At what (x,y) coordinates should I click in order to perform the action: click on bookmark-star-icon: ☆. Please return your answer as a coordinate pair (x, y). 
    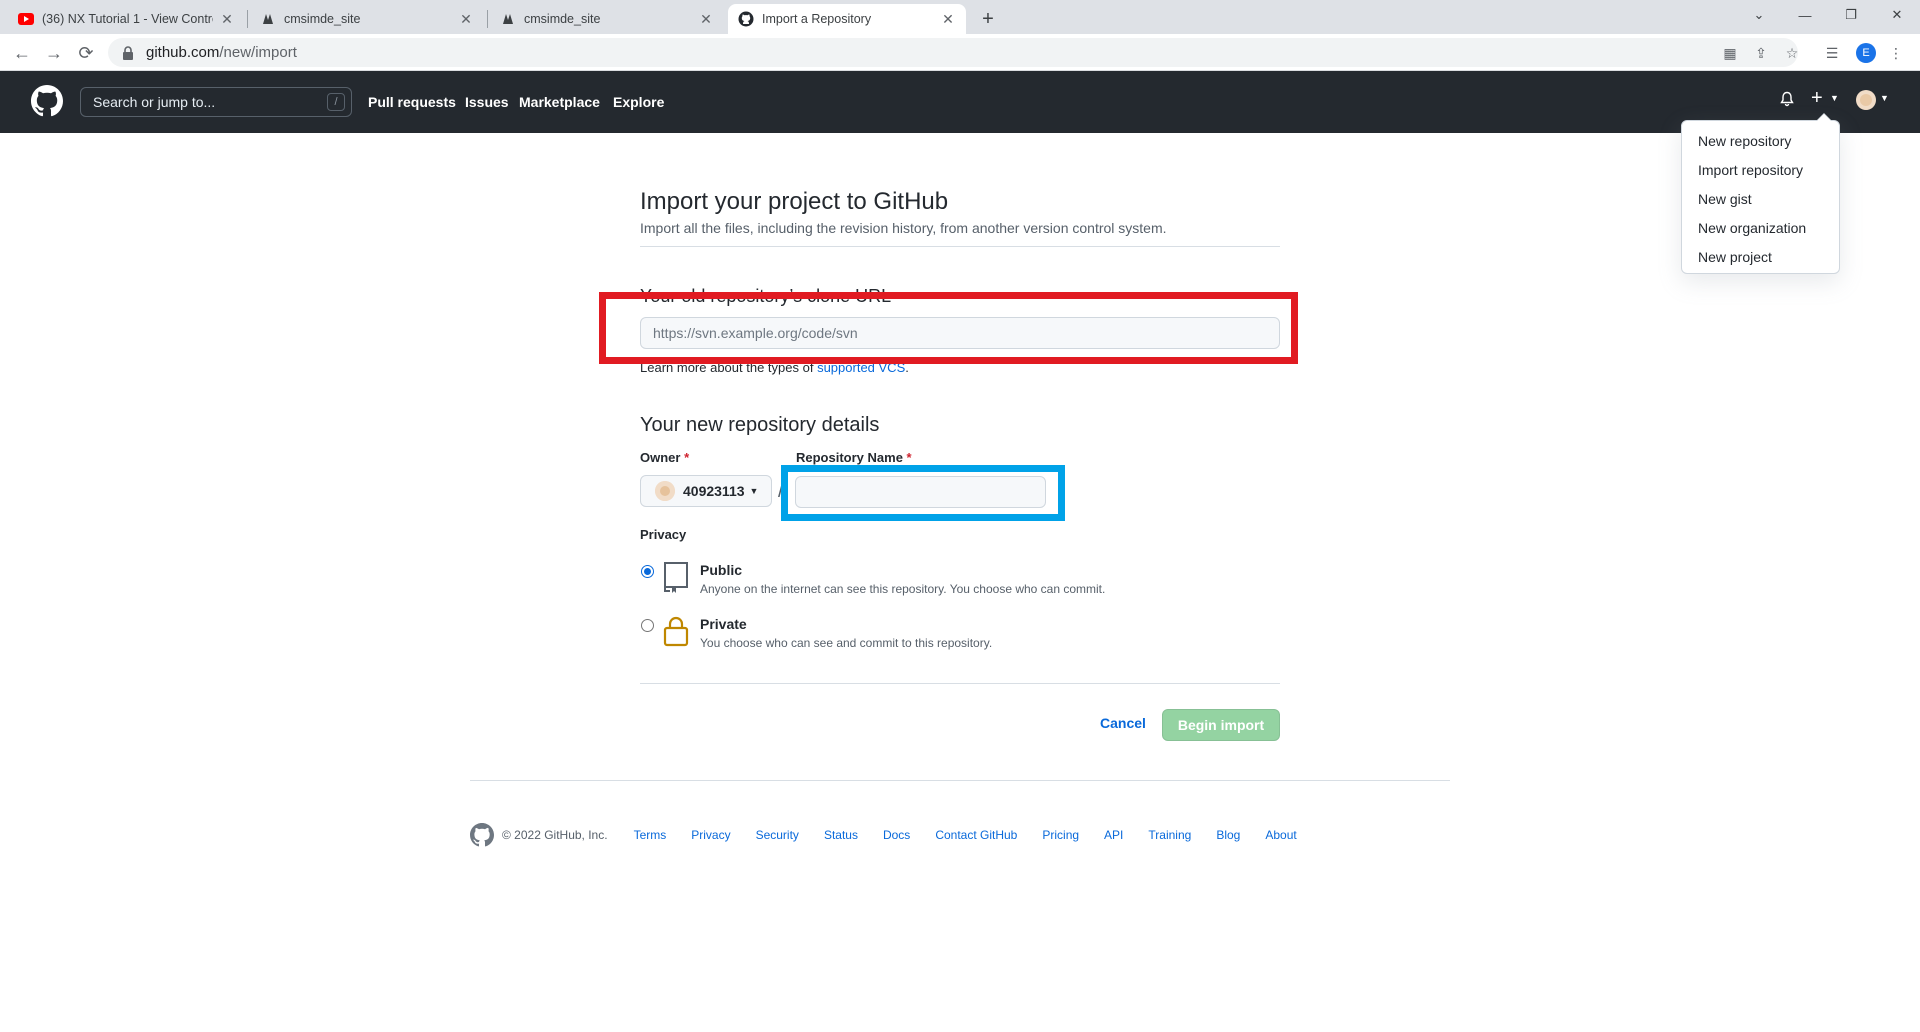
    Looking at the image, I should click on (1792, 53).